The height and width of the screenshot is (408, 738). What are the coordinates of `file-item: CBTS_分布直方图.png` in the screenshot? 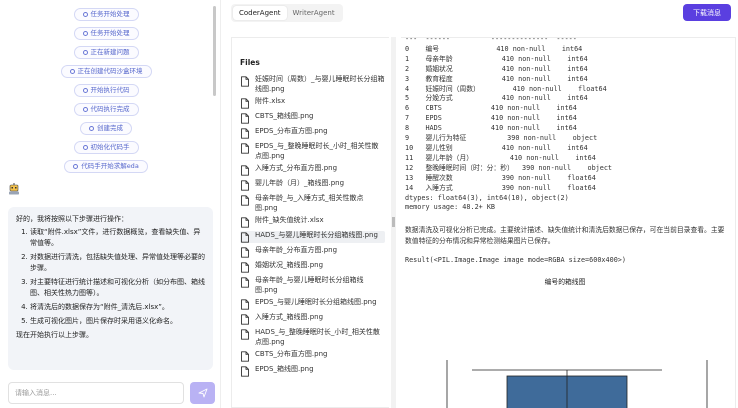 It's located at (312, 356).